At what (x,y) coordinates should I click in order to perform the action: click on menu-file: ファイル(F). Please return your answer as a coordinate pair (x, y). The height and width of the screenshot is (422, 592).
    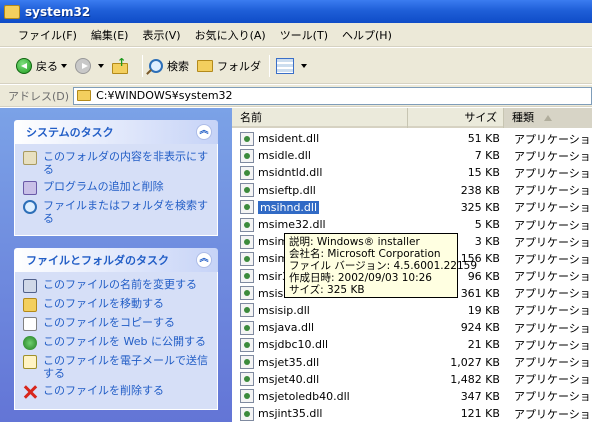
    Looking at the image, I should click on (47, 35).